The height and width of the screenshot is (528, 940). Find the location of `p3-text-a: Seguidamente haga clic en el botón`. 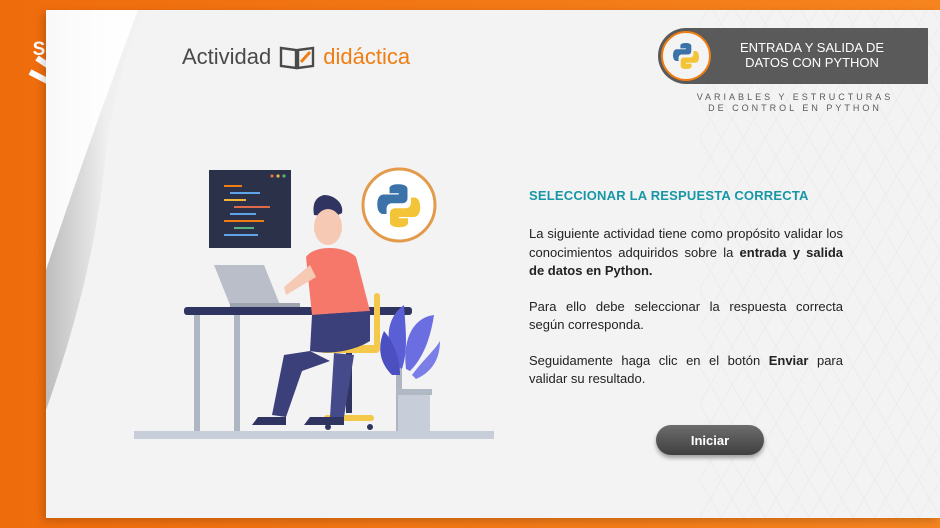

p3-text-a: Seguidamente haga clic en el botón is located at coordinates (649, 360).